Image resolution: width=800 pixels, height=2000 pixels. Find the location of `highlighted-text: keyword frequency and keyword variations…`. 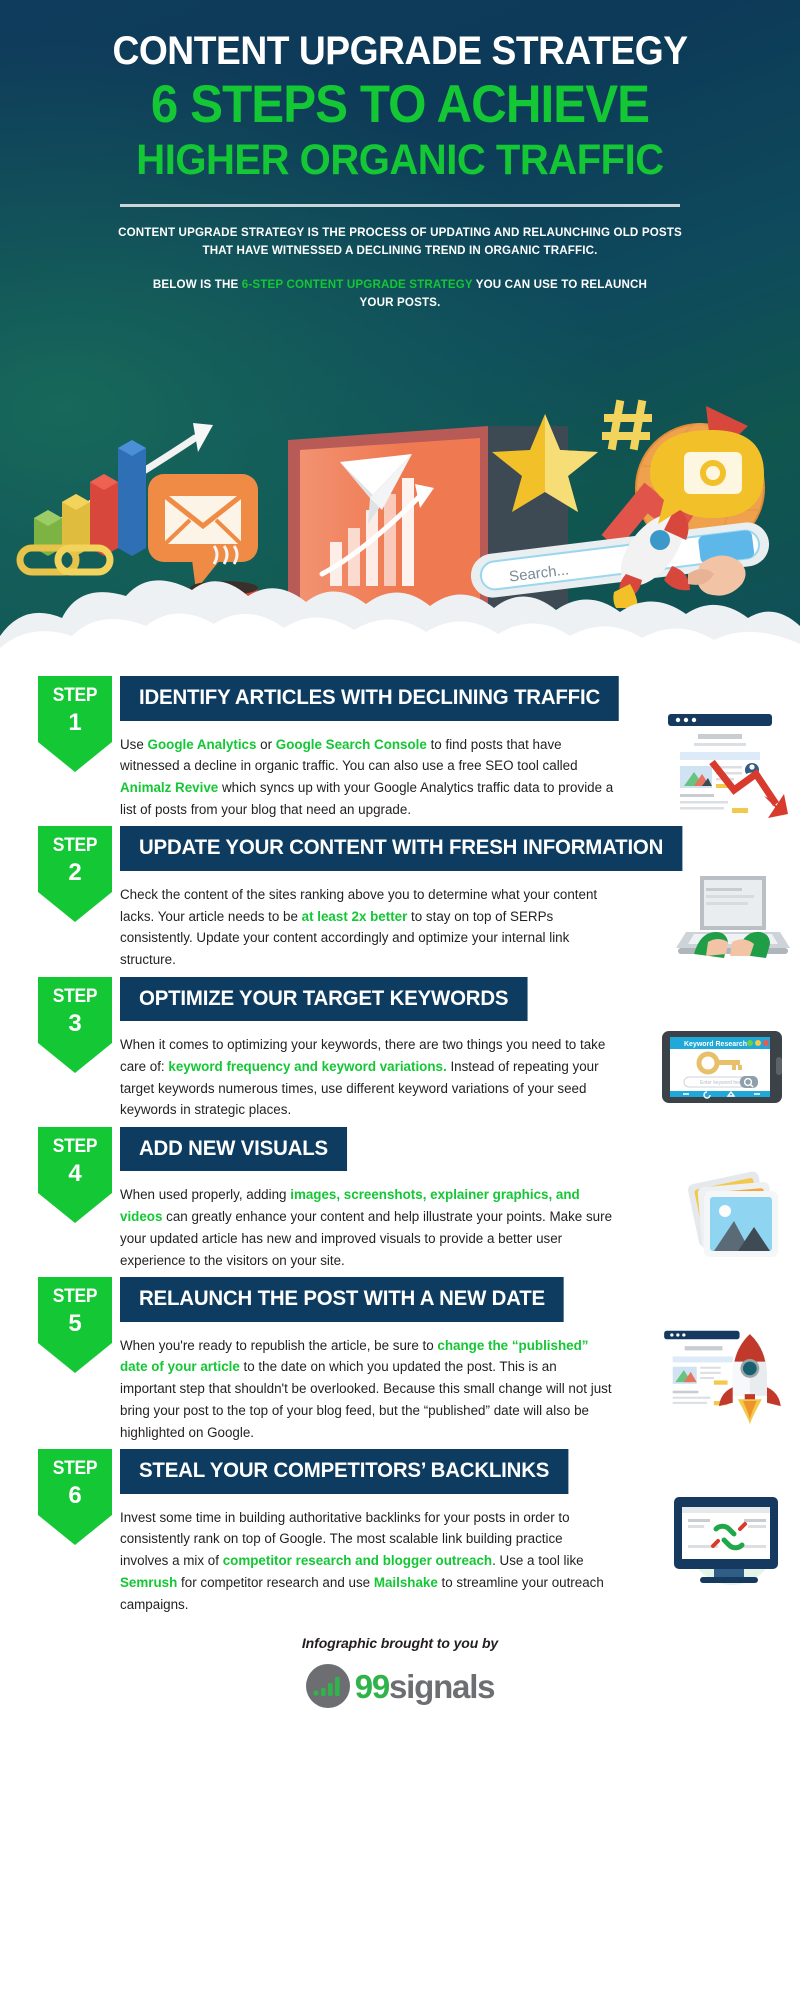

highlighted-text: keyword frequency and keyword variations… is located at coordinates (307, 1066).